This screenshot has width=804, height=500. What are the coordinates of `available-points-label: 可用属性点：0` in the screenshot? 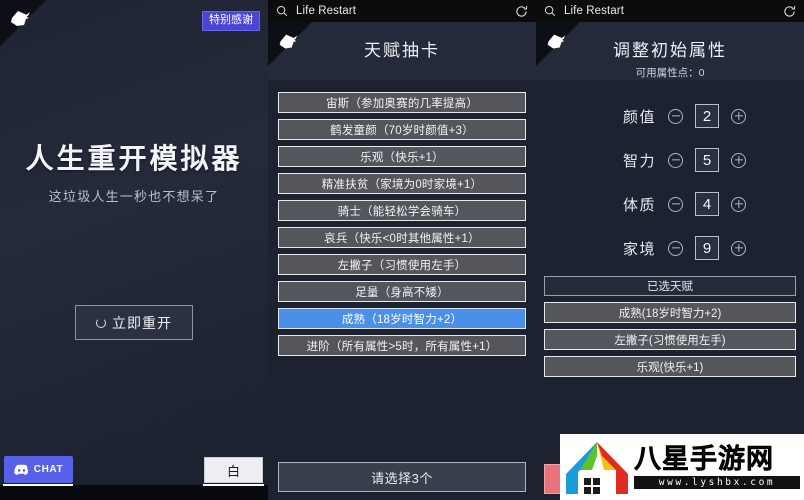 It's located at (670, 73).